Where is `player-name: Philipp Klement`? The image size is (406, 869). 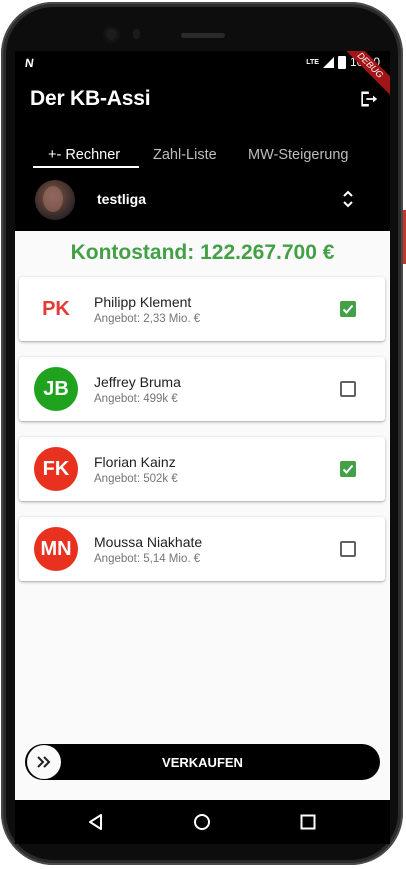
player-name: Philipp Klement is located at coordinates (143, 302).